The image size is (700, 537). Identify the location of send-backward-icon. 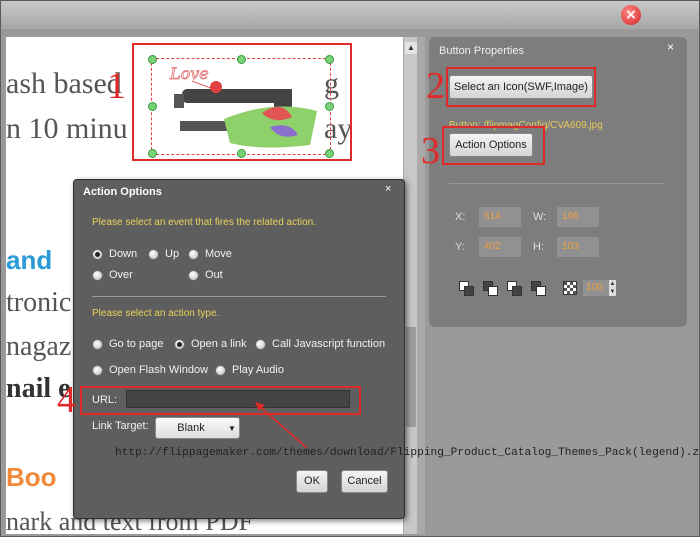
(514, 288).